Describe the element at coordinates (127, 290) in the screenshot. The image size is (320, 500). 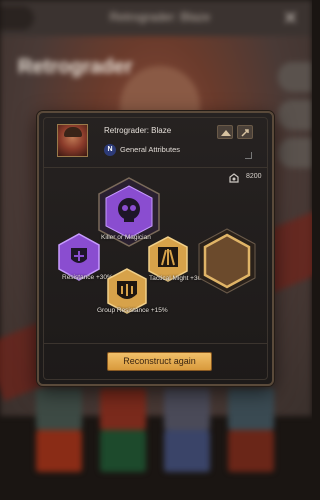
I see `group-shield-icon` at that location.